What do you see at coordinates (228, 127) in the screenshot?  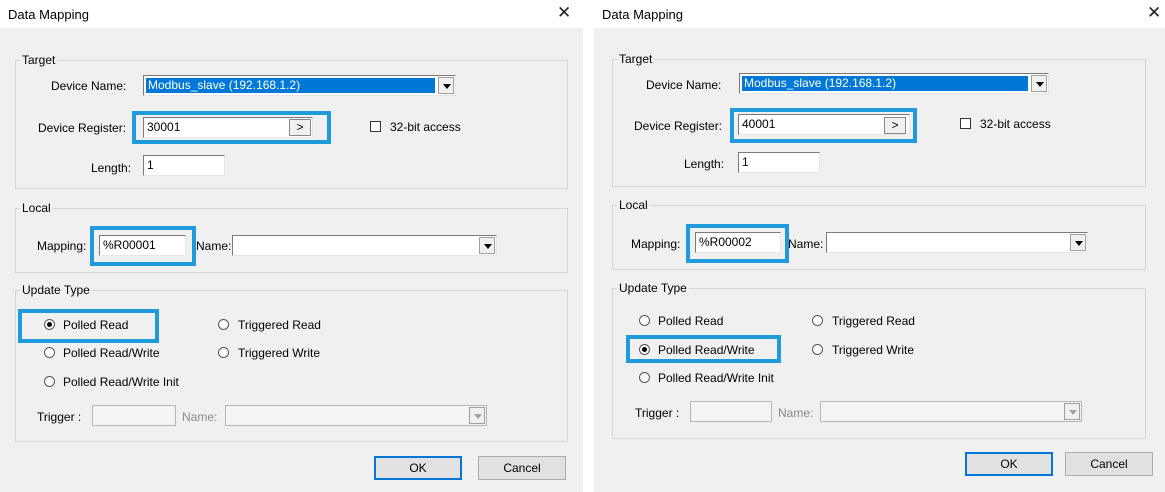 I see `device-register-input: 30001` at bounding box center [228, 127].